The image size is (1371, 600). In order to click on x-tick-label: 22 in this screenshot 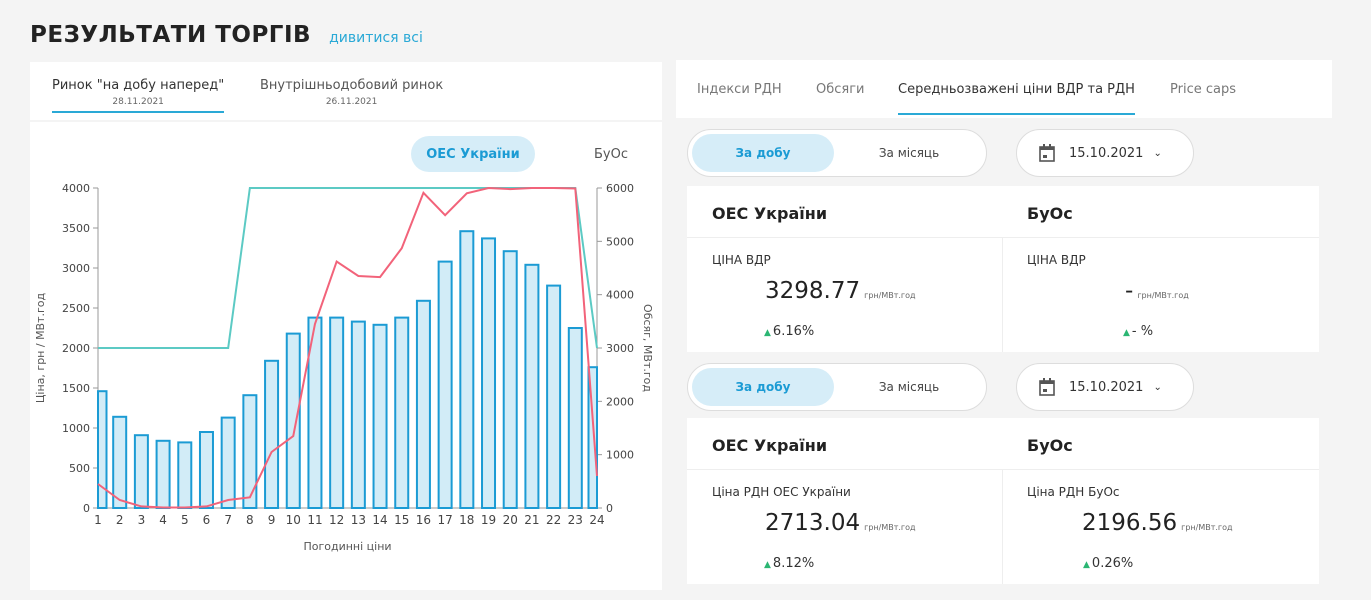, I will do `click(553, 520)`.